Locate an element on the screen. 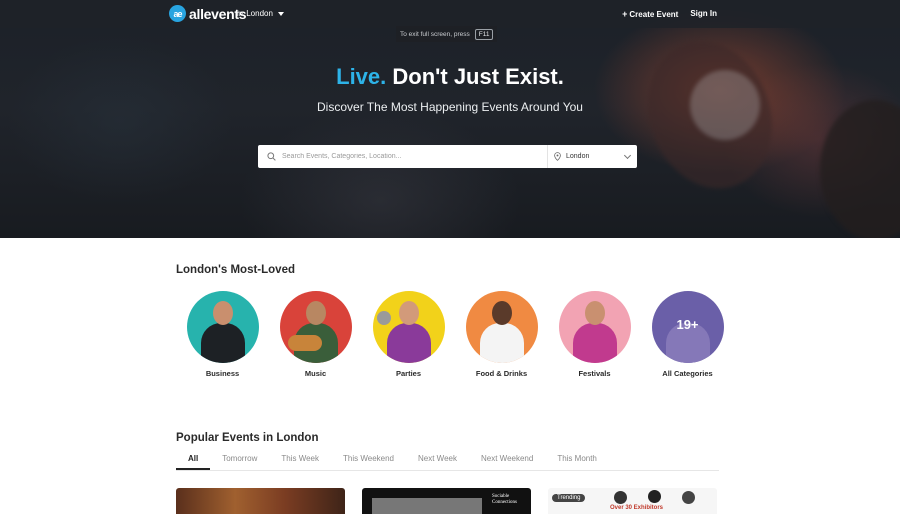 The height and width of the screenshot is (514, 900). tab-next-week: Next Week is located at coordinates (437, 460).